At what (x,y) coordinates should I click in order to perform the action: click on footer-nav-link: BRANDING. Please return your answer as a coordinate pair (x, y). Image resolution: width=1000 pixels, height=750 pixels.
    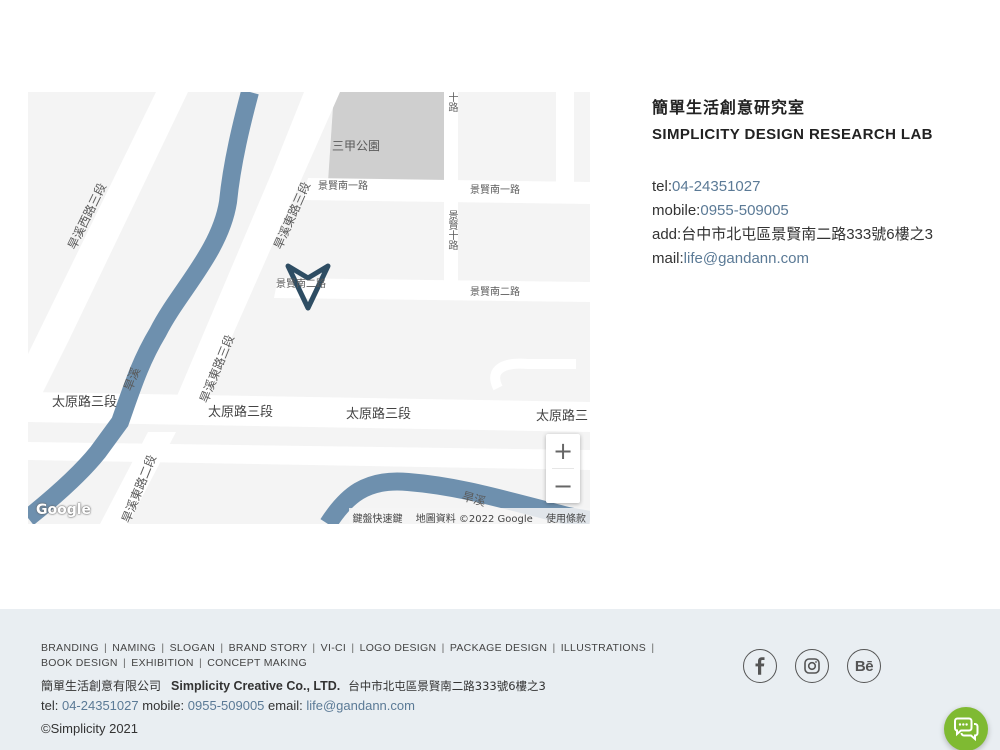
    Looking at the image, I should click on (70, 648).